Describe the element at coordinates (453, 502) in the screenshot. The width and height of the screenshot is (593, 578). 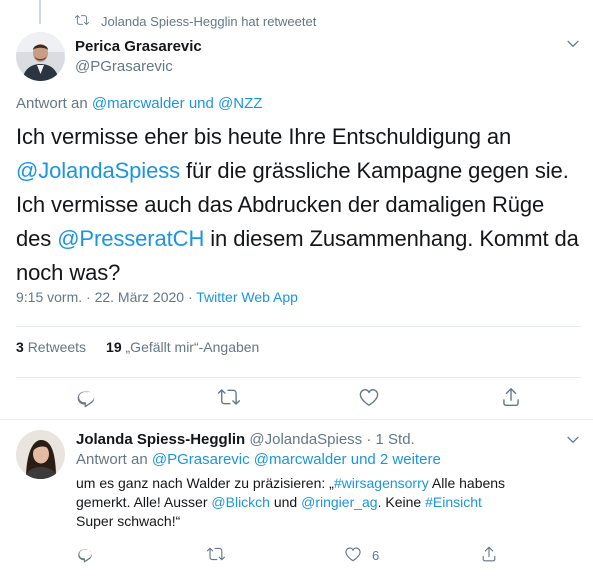
I see `hashtag-einsicht: #Einsicht` at that location.